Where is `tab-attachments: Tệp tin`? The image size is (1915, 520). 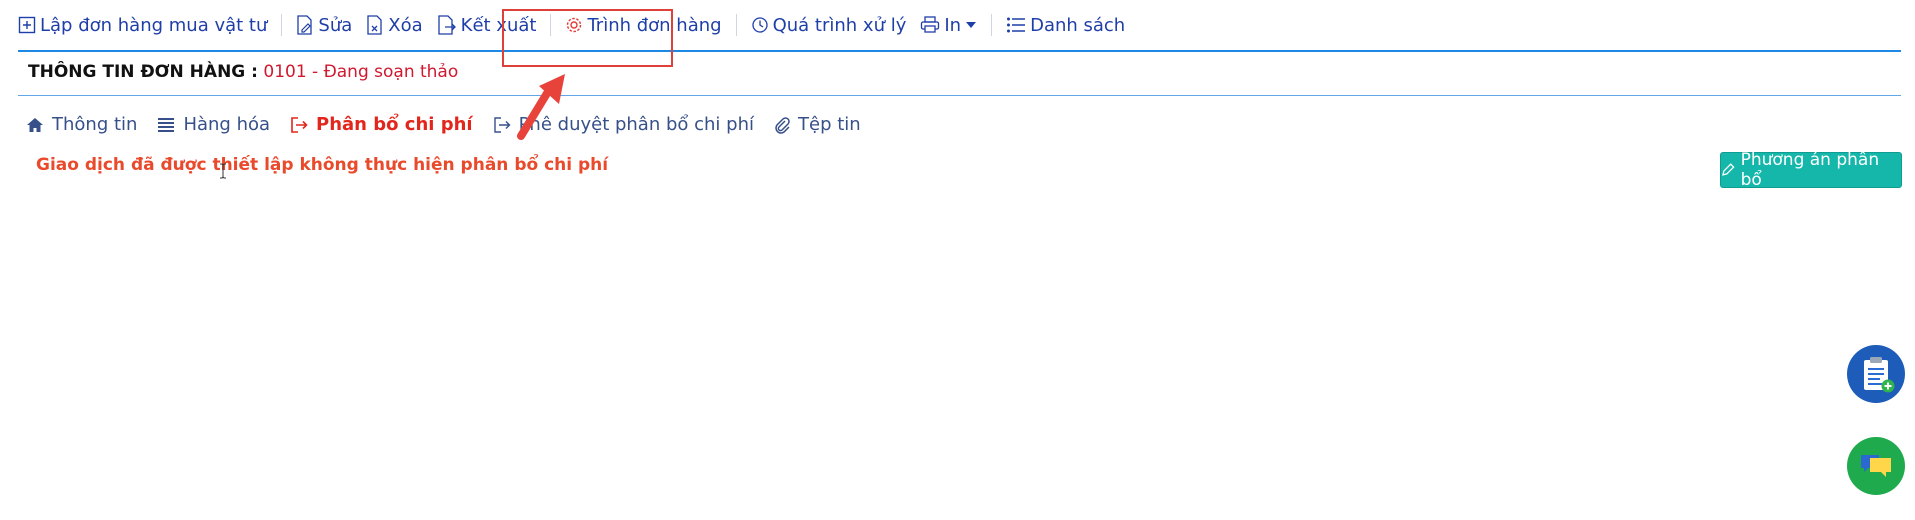
tab-attachments: Tệp tin is located at coordinates (817, 124).